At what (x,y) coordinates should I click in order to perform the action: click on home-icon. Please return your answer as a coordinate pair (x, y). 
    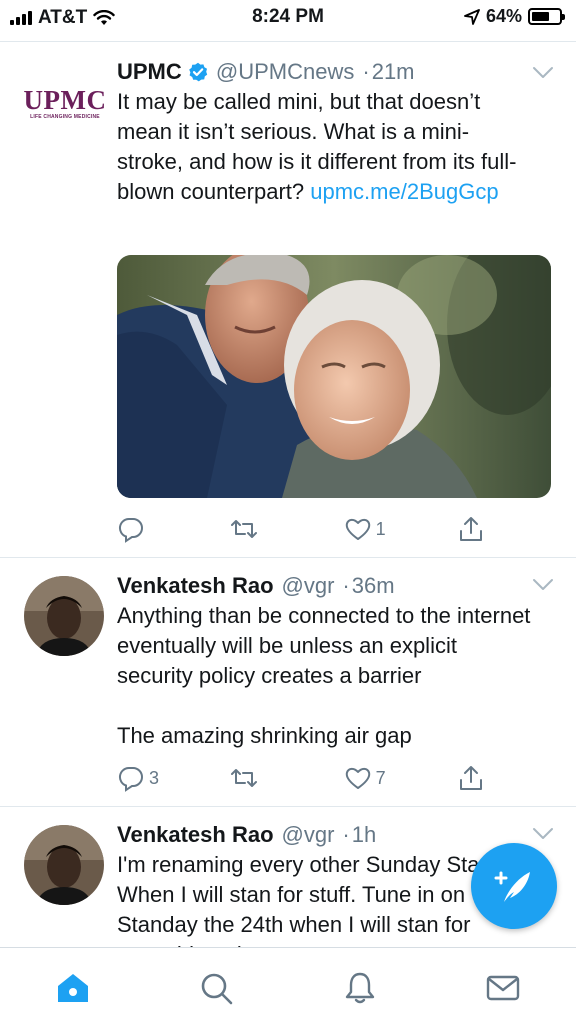
    Looking at the image, I should click on (73, 988).